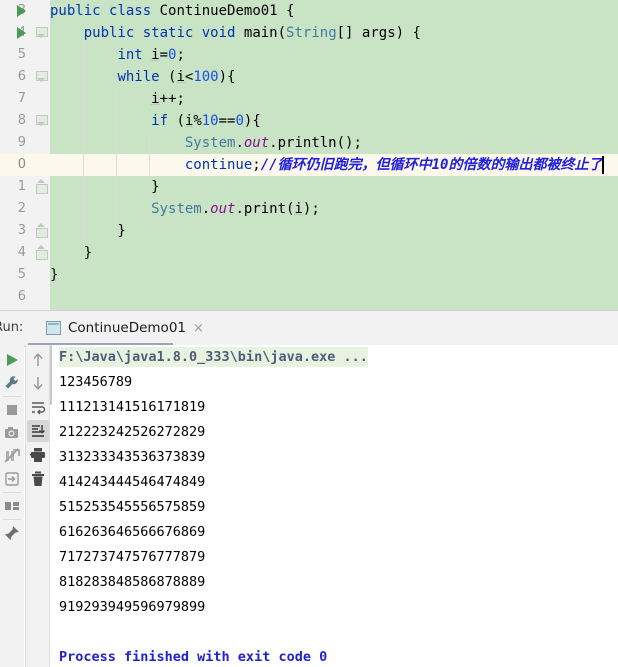 The width and height of the screenshot is (618, 667). I want to click on pin-icon, so click(12, 533).